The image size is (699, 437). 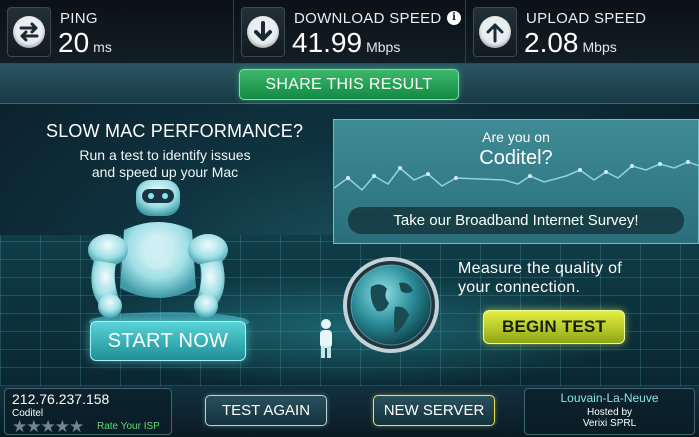 What do you see at coordinates (554, 327) in the screenshot?
I see `begin-test-button: BEGIN TEST` at bounding box center [554, 327].